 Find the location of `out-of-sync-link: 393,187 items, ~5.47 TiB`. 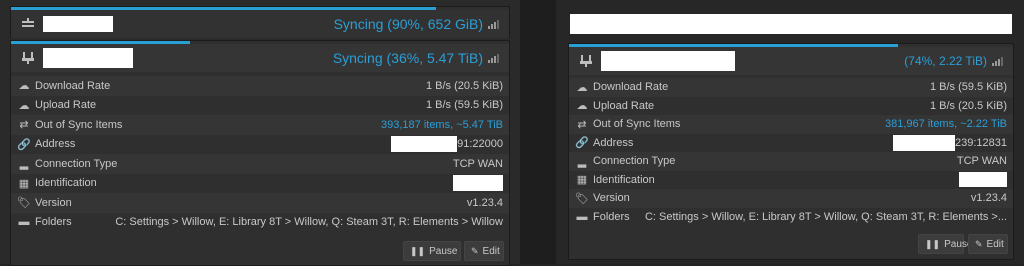

out-of-sync-link: 393,187 items, ~5.47 TiB is located at coordinates (442, 125).